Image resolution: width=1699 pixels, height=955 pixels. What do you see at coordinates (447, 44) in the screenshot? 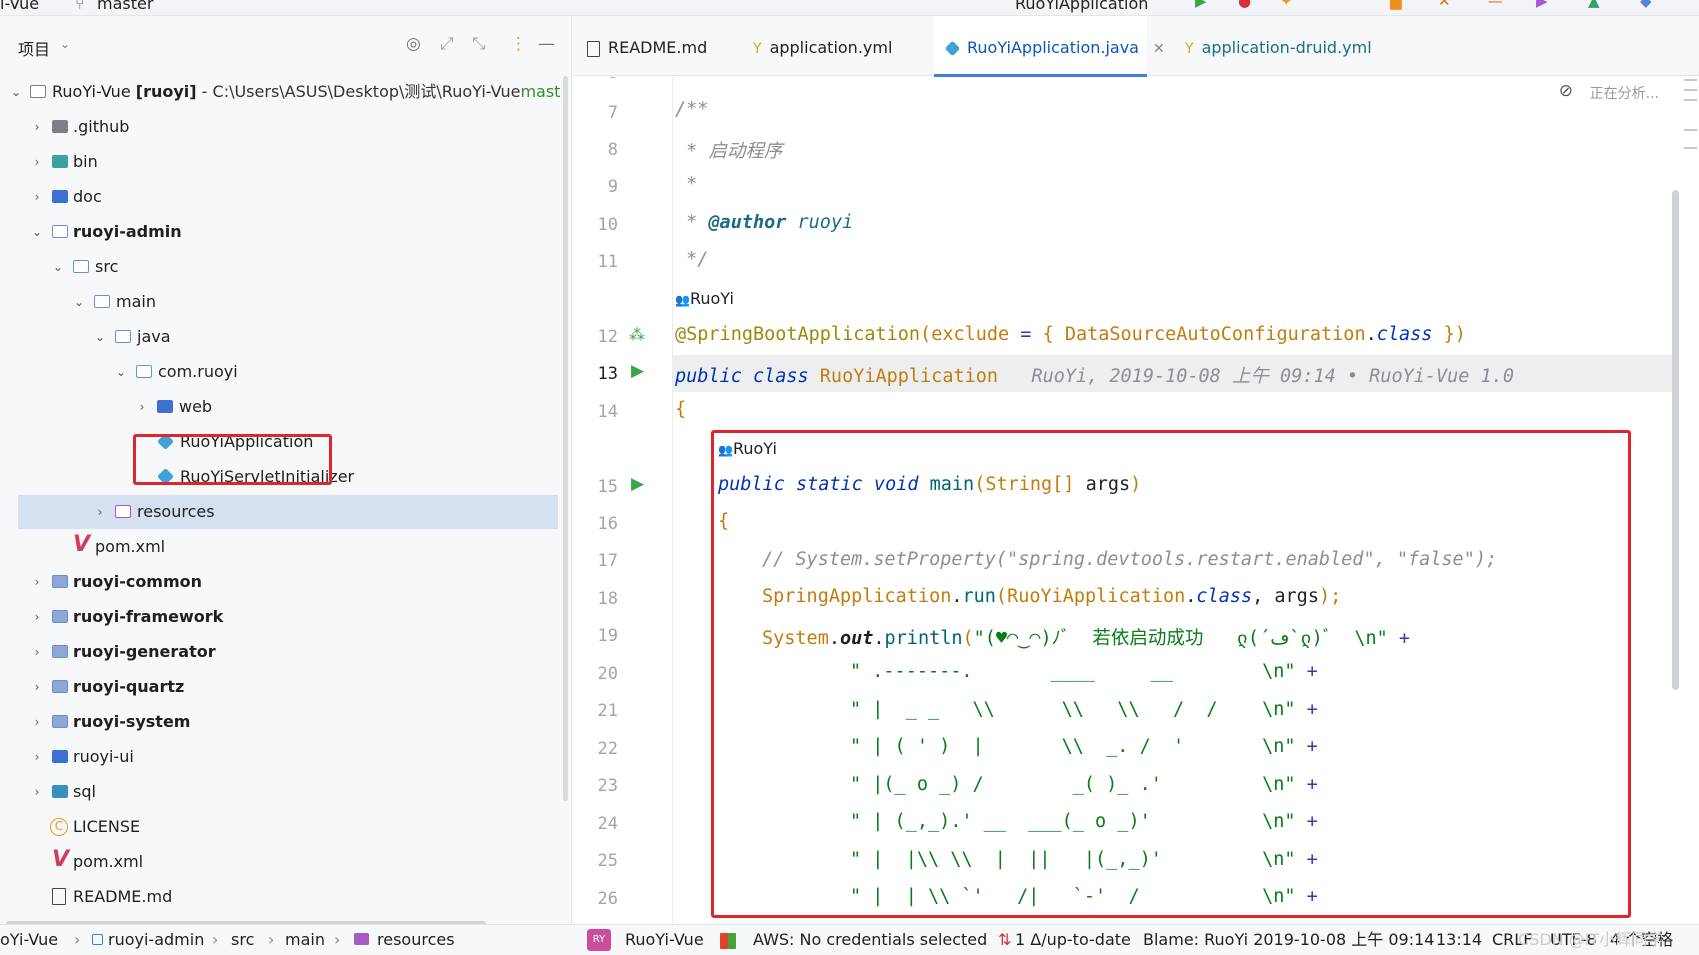
I see `expand-all-icon: ⤢` at bounding box center [447, 44].